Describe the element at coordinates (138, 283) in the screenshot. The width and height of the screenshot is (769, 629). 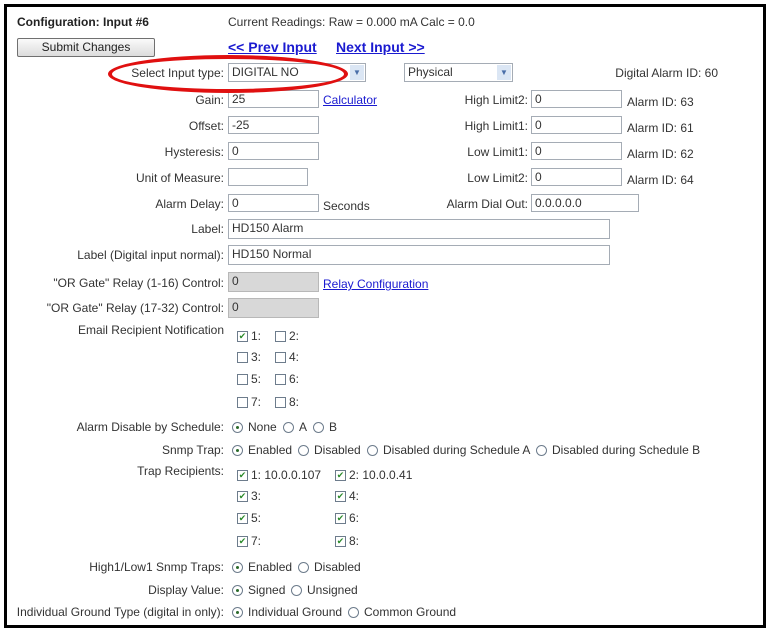
I see `relay-1-16-label: "OR Gate" Relay (1-16) Control:` at that location.